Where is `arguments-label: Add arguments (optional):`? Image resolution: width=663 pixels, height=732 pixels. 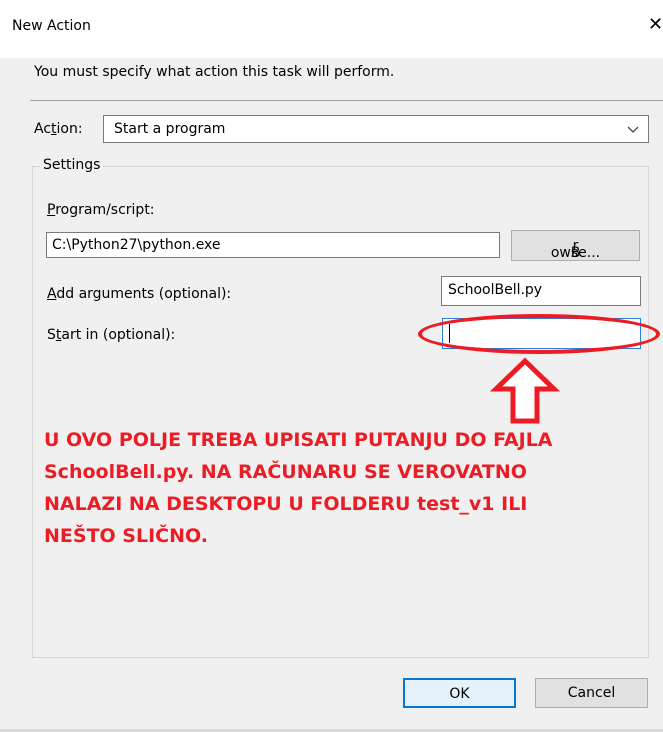
arguments-label: Add arguments (optional): is located at coordinates (139, 294).